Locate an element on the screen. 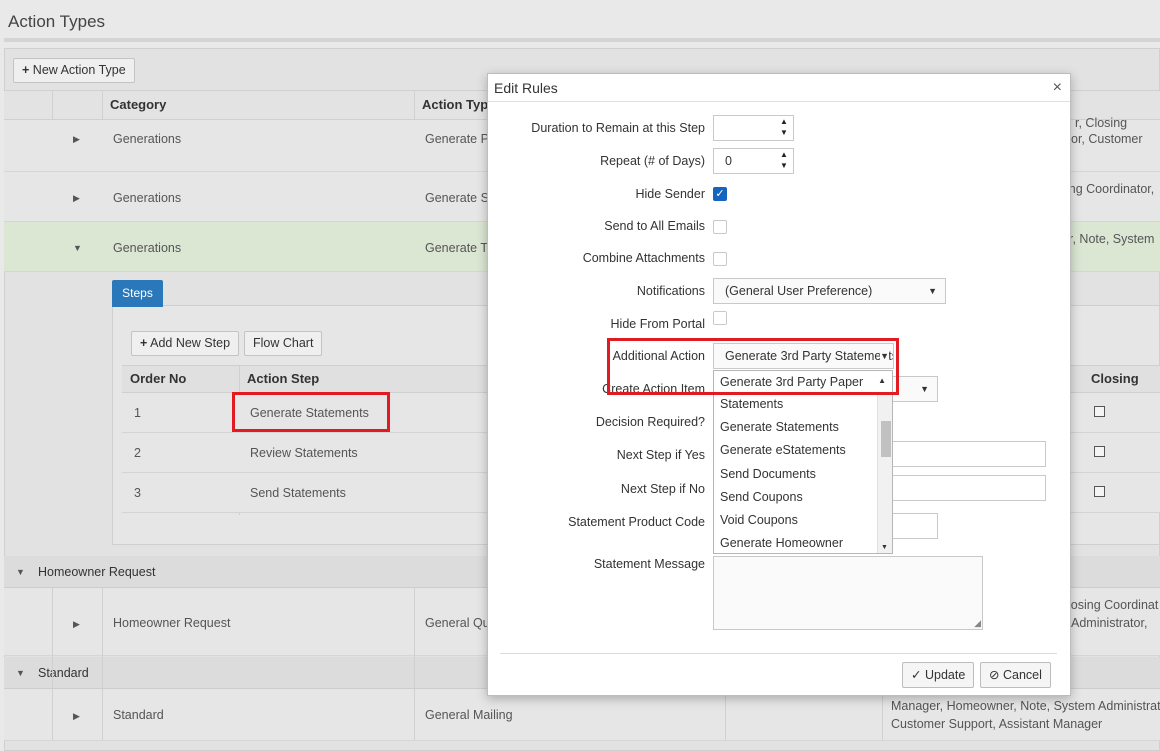  statement-message-label: Statement Message is located at coordinates (649, 564).